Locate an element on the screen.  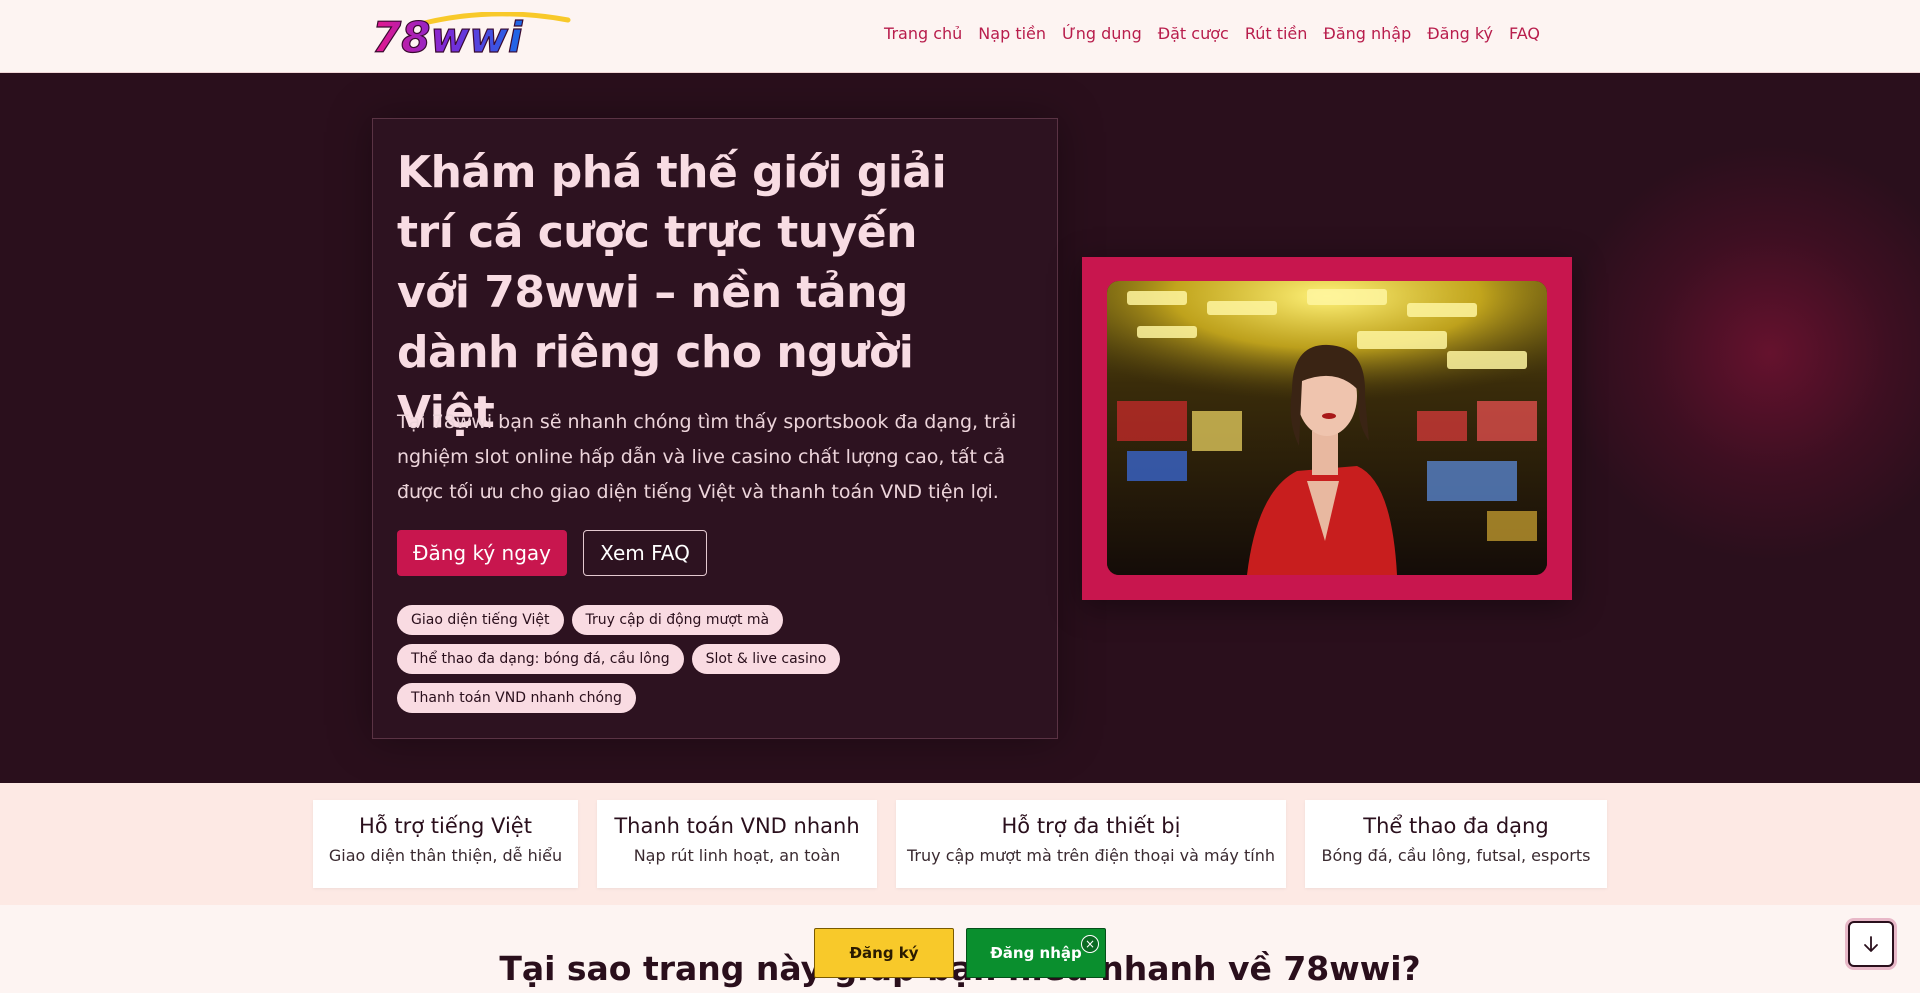
chip: Thể thao đa dạng: bóng đá, cầu lông is located at coordinates (540, 659).